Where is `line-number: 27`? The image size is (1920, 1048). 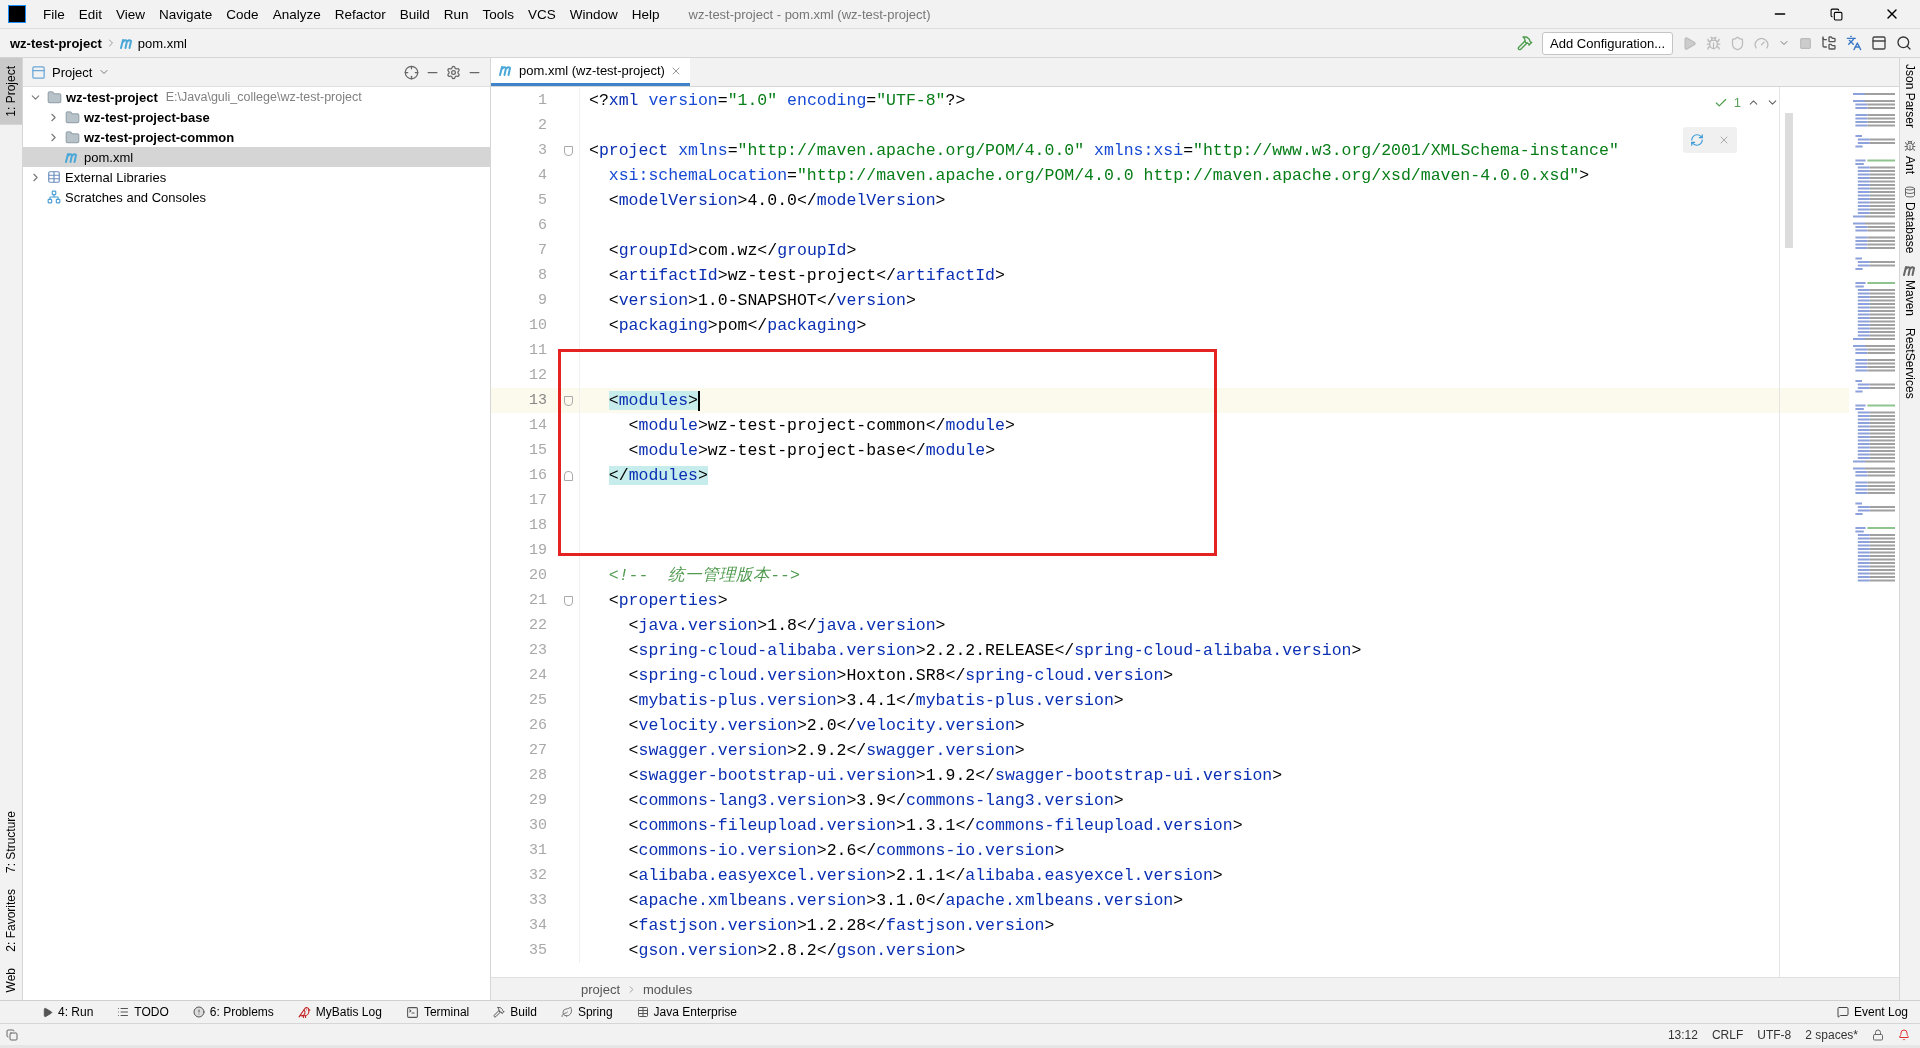 line-number: 27 is located at coordinates (537, 751).